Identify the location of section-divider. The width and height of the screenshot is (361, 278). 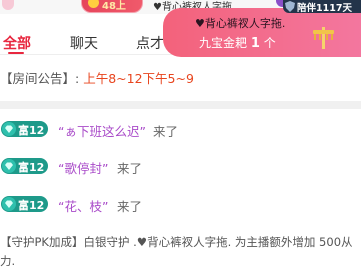
(180, 105).